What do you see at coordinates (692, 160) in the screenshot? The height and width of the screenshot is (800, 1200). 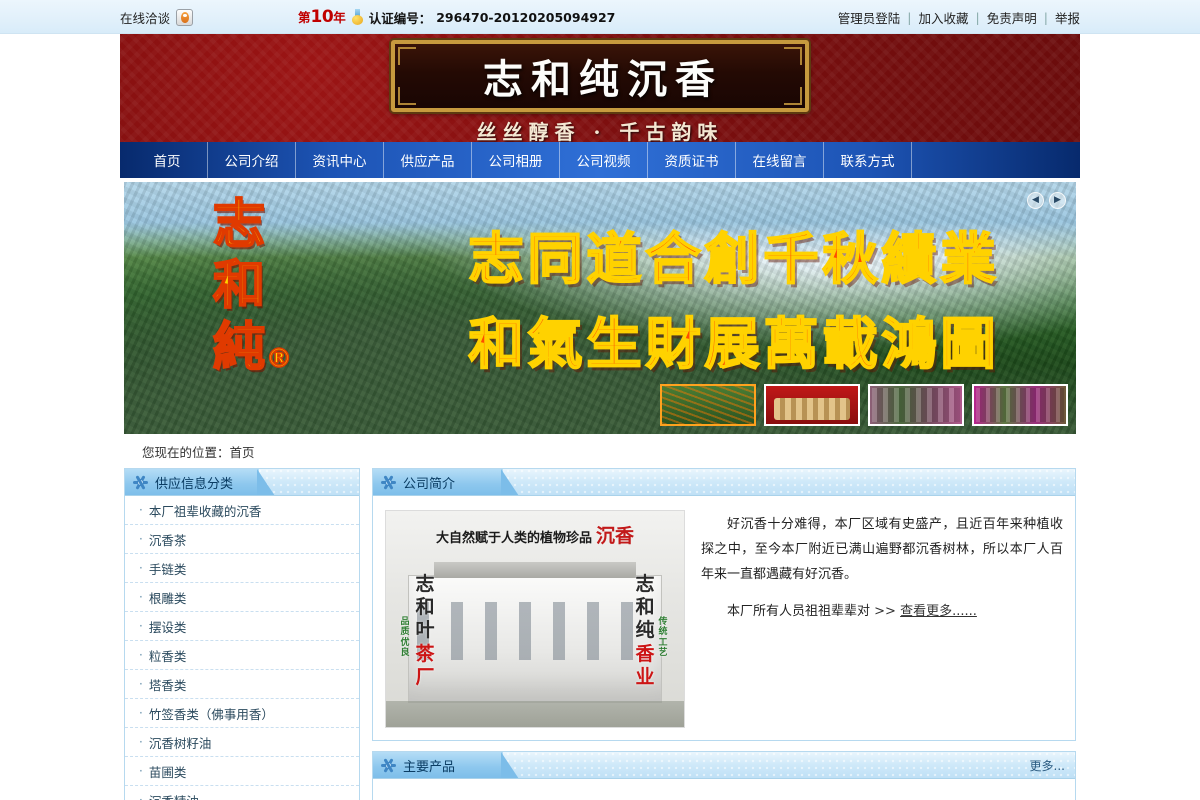 I see `nav-item-certificate: 资质证书` at bounding box center [692, 160].